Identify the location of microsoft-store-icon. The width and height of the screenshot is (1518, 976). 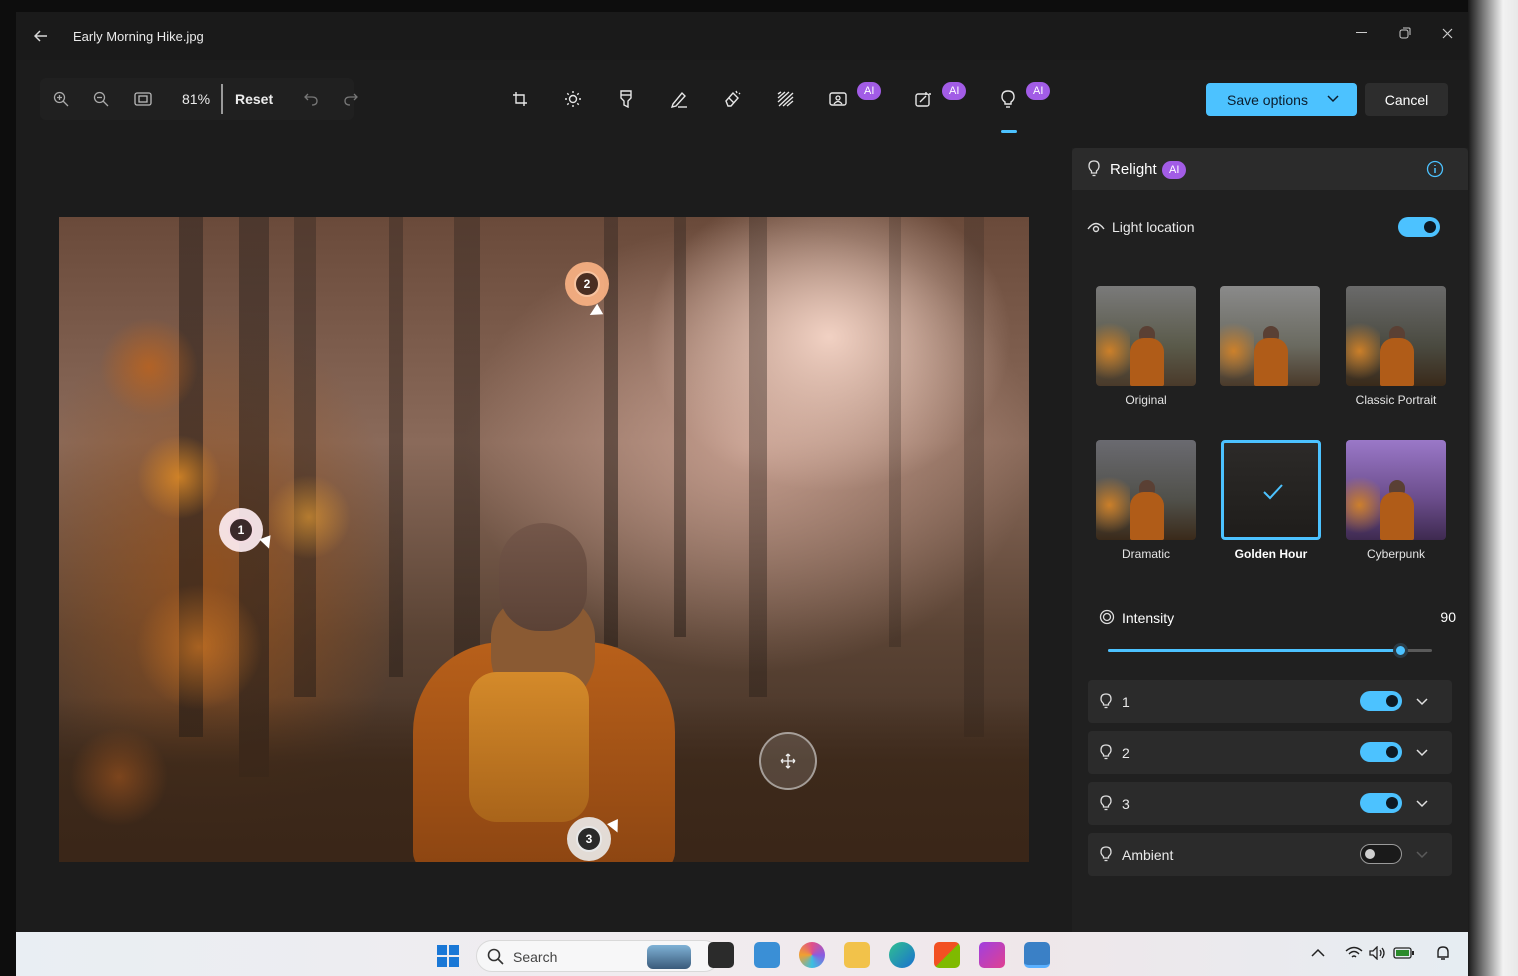
(947, 955).